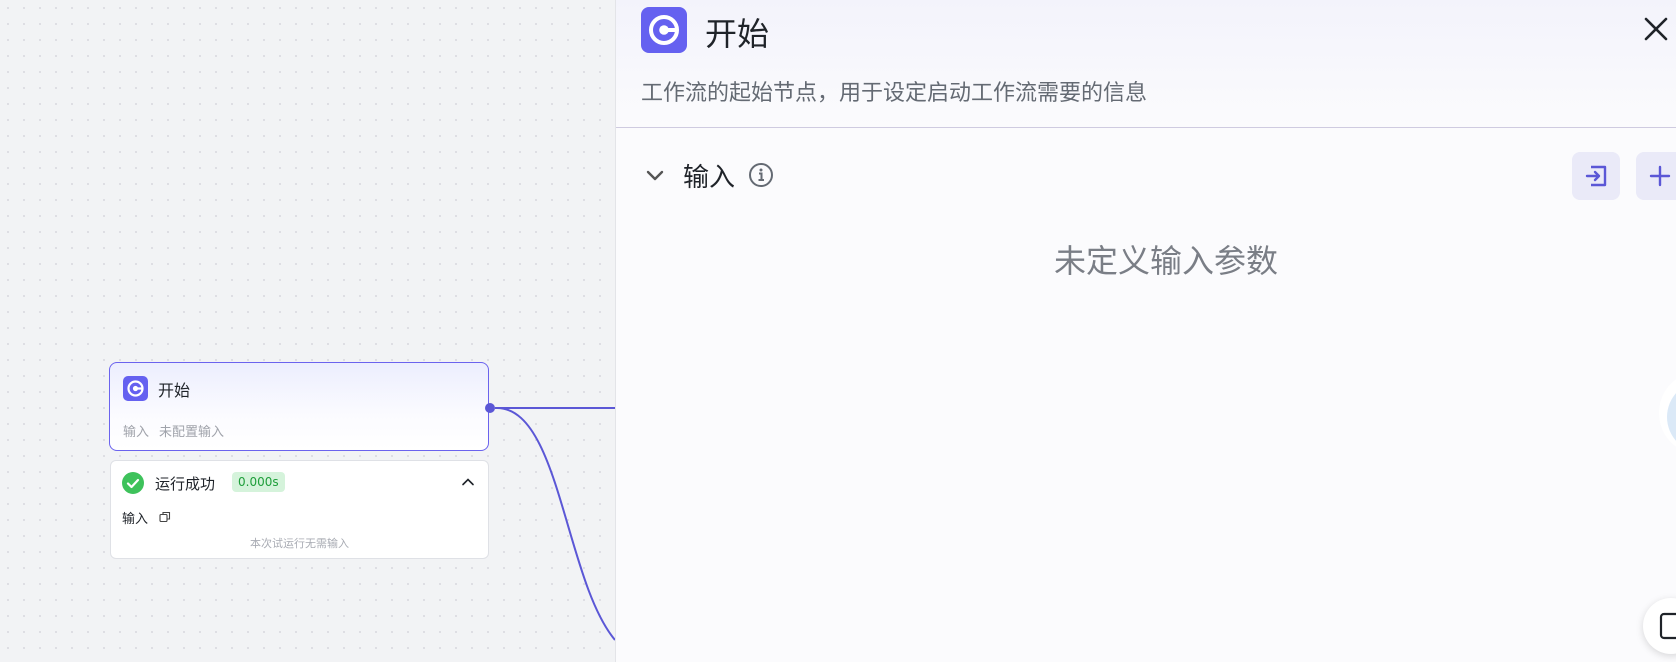 The image size is (1676, 662). What do you see at coordinates (192, 432) in the screenshot?
I see `start-node-input-value: 未配置输入` at bounding box center [192, 432].